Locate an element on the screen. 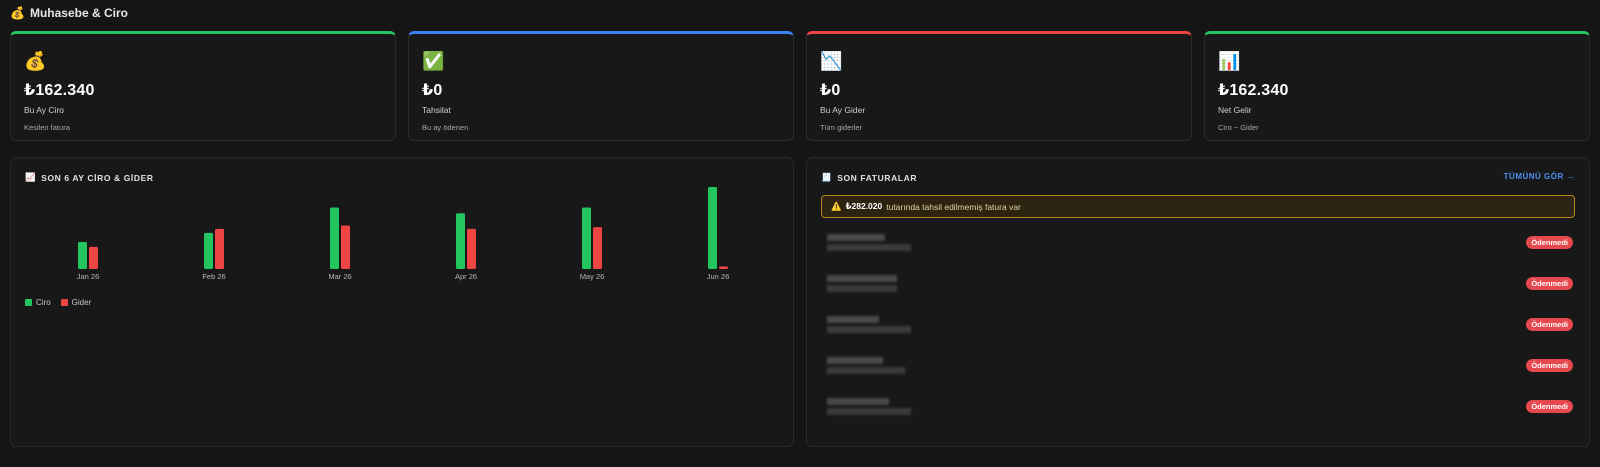  legend-label-revenue: Ciro is located at coordinates (43, 302).